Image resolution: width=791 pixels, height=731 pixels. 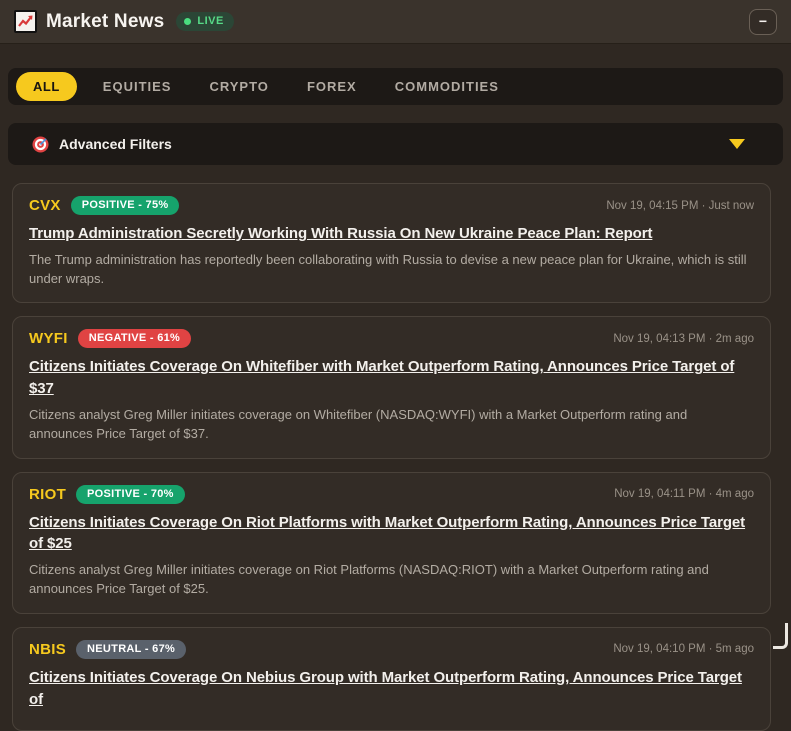 What do you see at coordinates (210, 21) in the screenshot?
I see `live-label: LIVE` at bounding box center [210, 21].